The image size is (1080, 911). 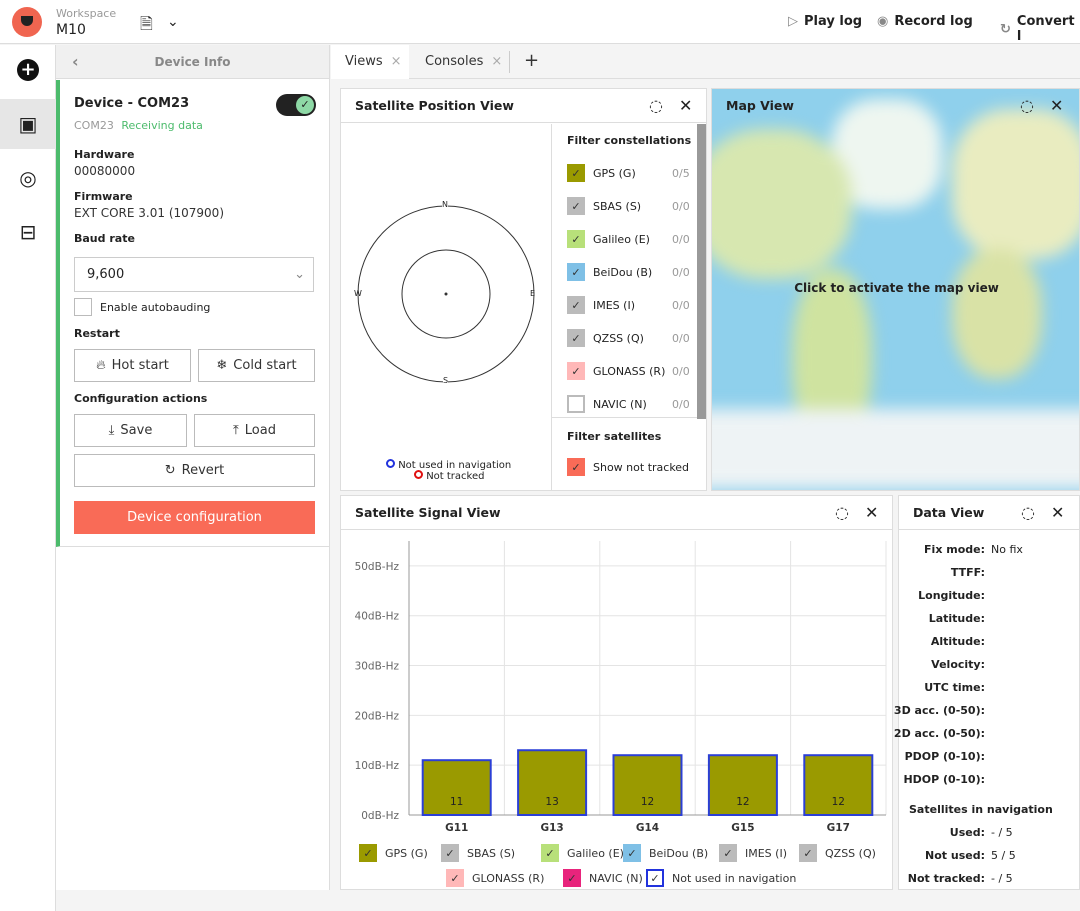 I want to click on hardware-label: Hardware, so click(x=104, y=154).